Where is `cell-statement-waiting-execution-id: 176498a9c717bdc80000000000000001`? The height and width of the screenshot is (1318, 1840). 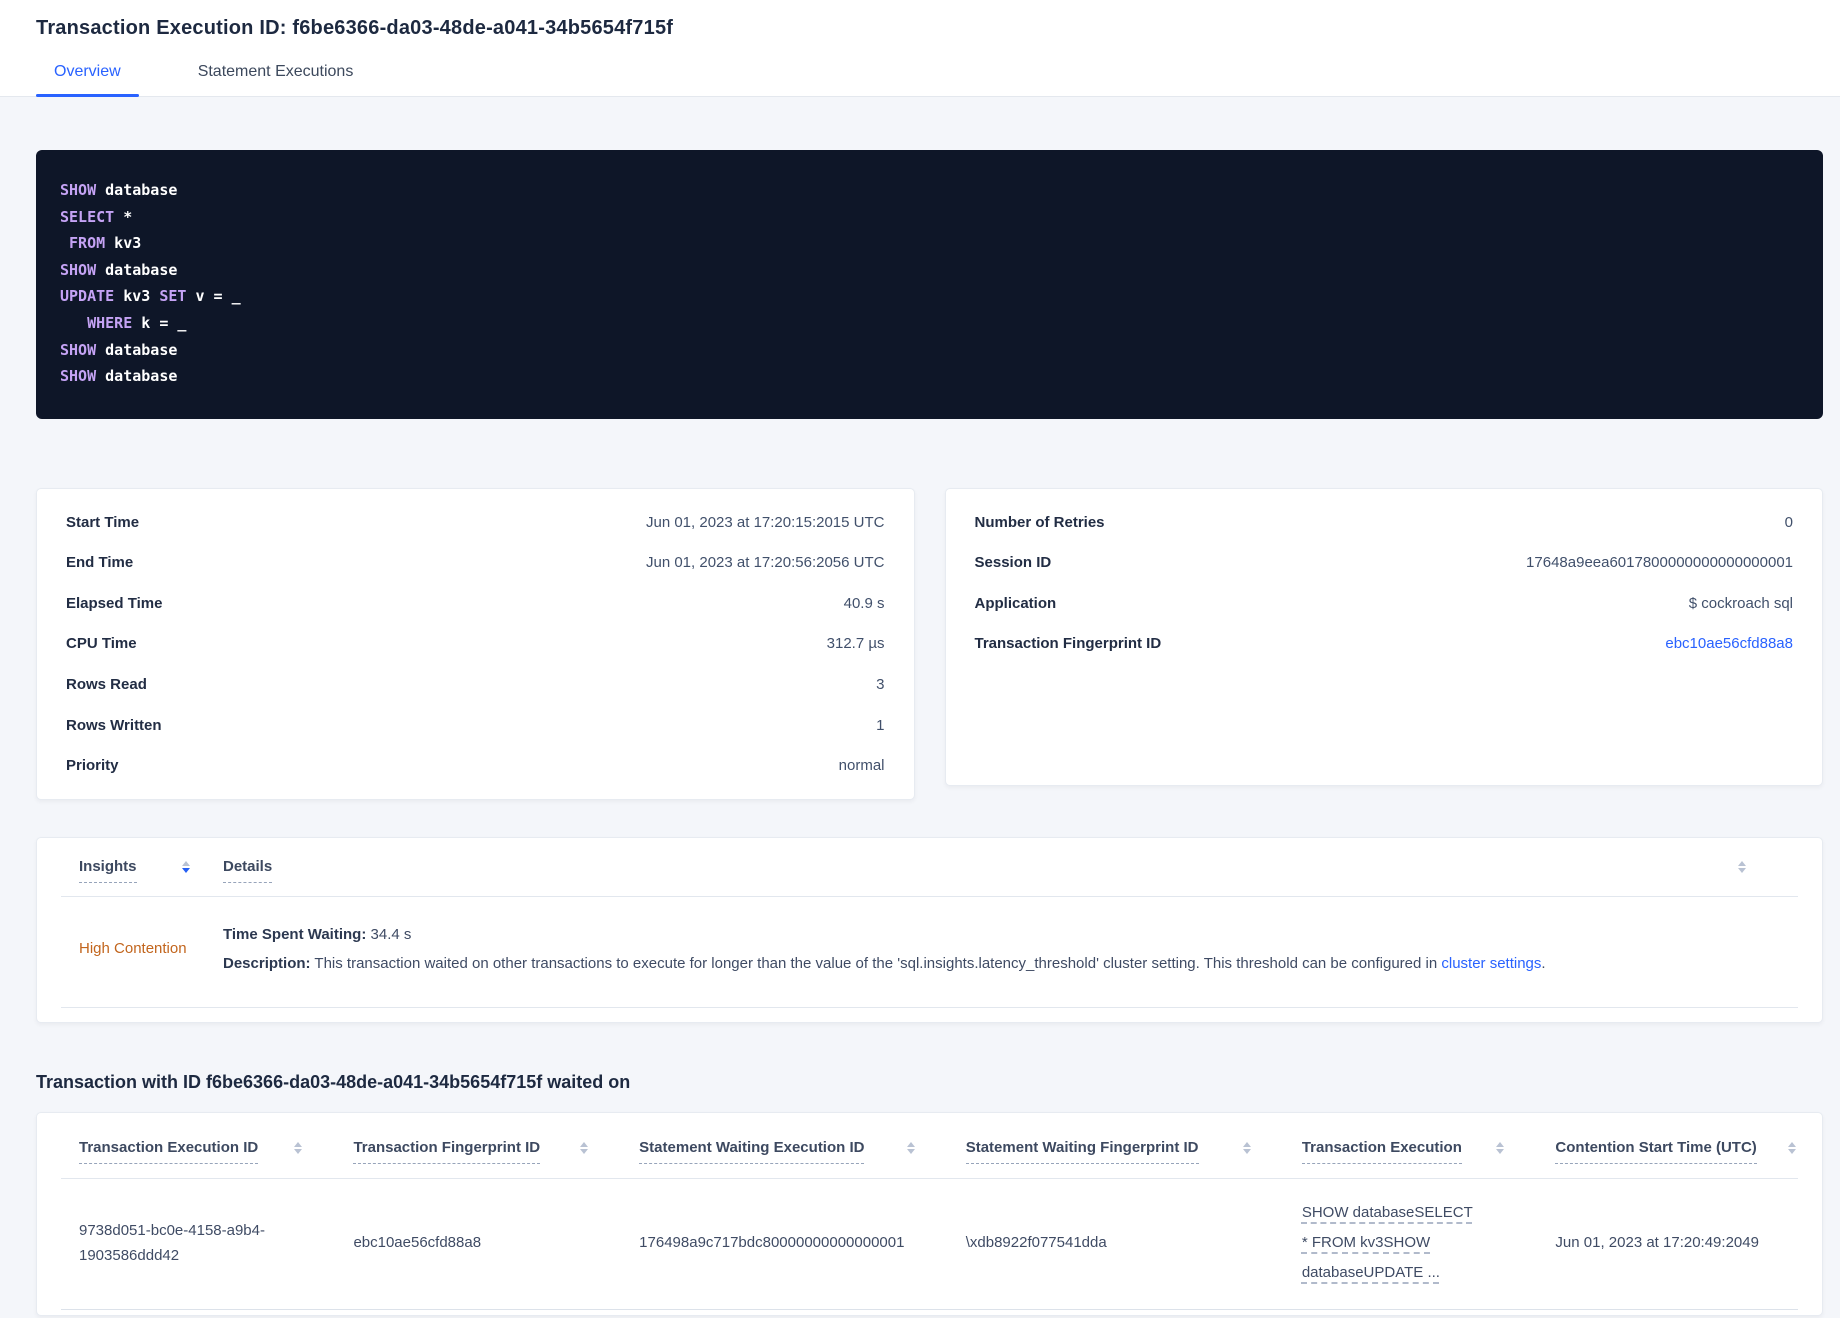 cell-statement-waiting-execution-id: 176498a9c717bdc80000000000000001 is located at coordinates (772, 1243).